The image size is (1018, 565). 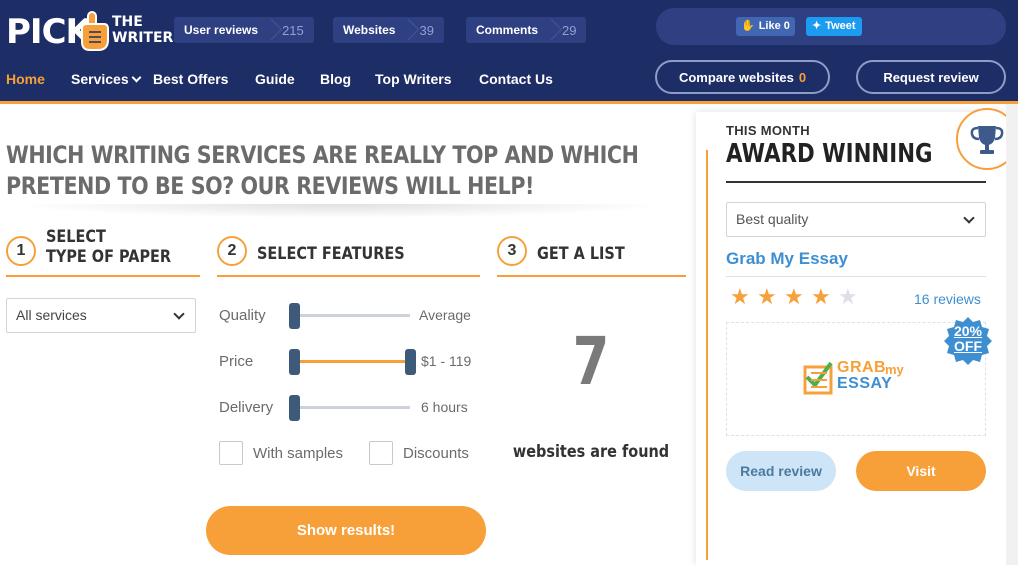 I want to click on request-label: Request review, so click(x=931, y=77).